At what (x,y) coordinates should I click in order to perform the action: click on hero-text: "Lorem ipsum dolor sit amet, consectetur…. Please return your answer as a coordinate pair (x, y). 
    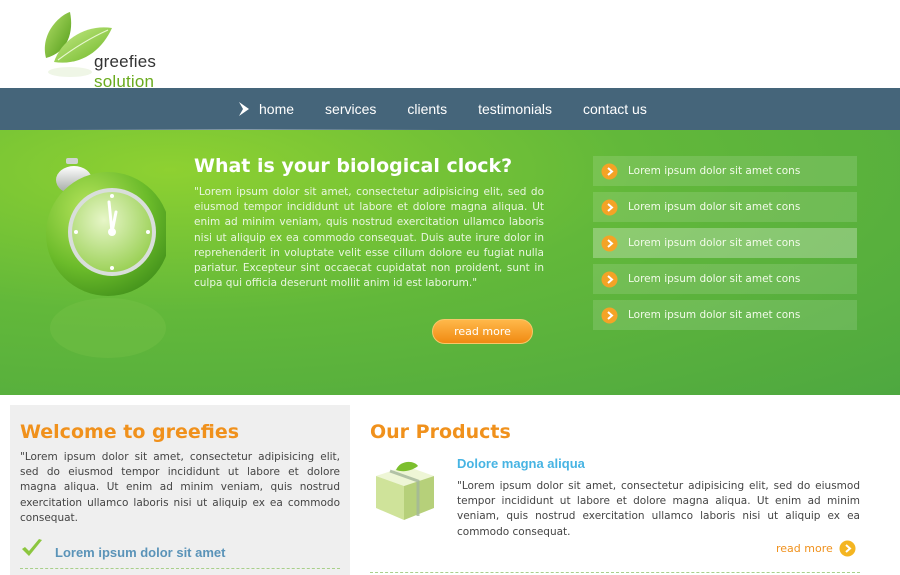
    Looking at the image, I should click on (369, 238).